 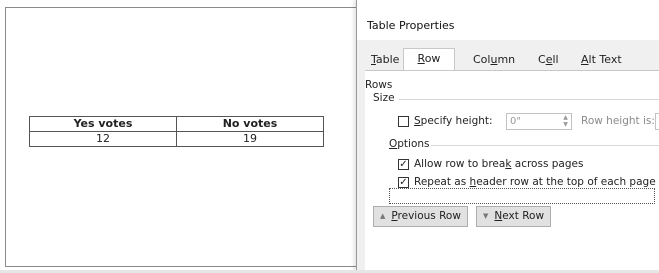 What do you see at coordinates (420, 216) in the screenshot?
I see `previous-row-button: ▲ Previous Row` at bounding box center [420, 216].